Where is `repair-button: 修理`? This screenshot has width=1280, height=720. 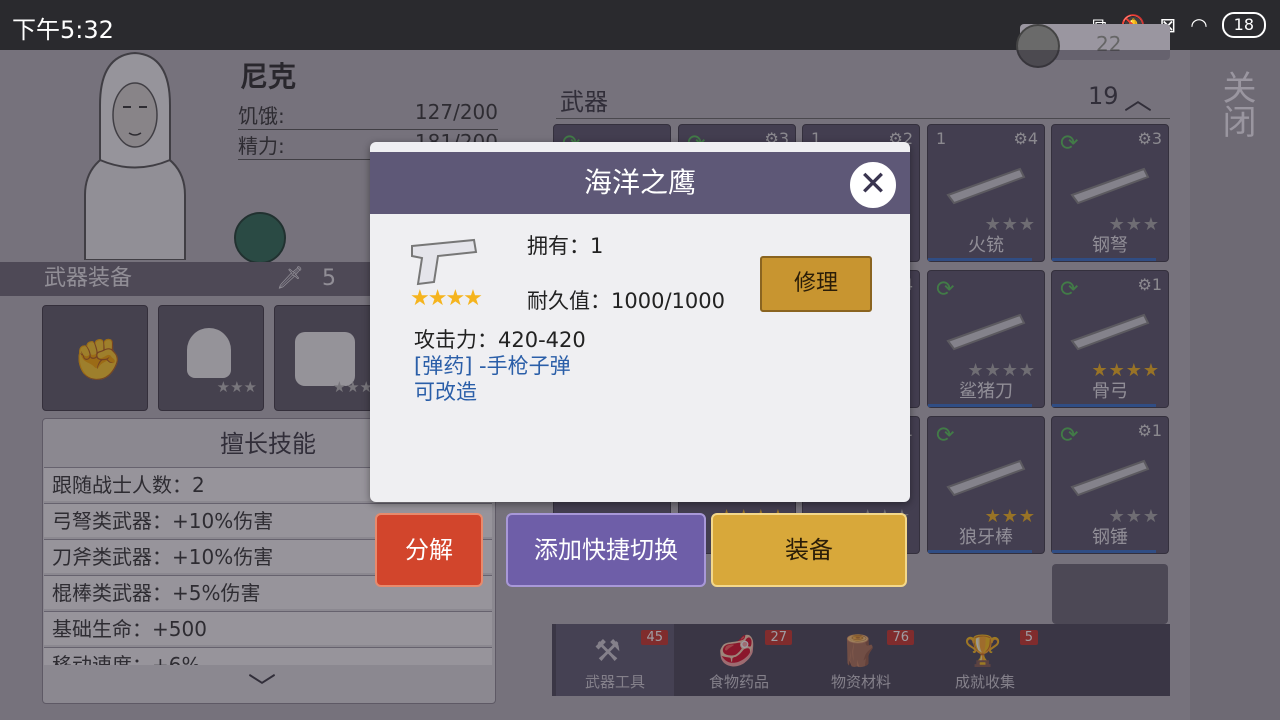
repair-button: 修理 is located at coordinates (816, 284).